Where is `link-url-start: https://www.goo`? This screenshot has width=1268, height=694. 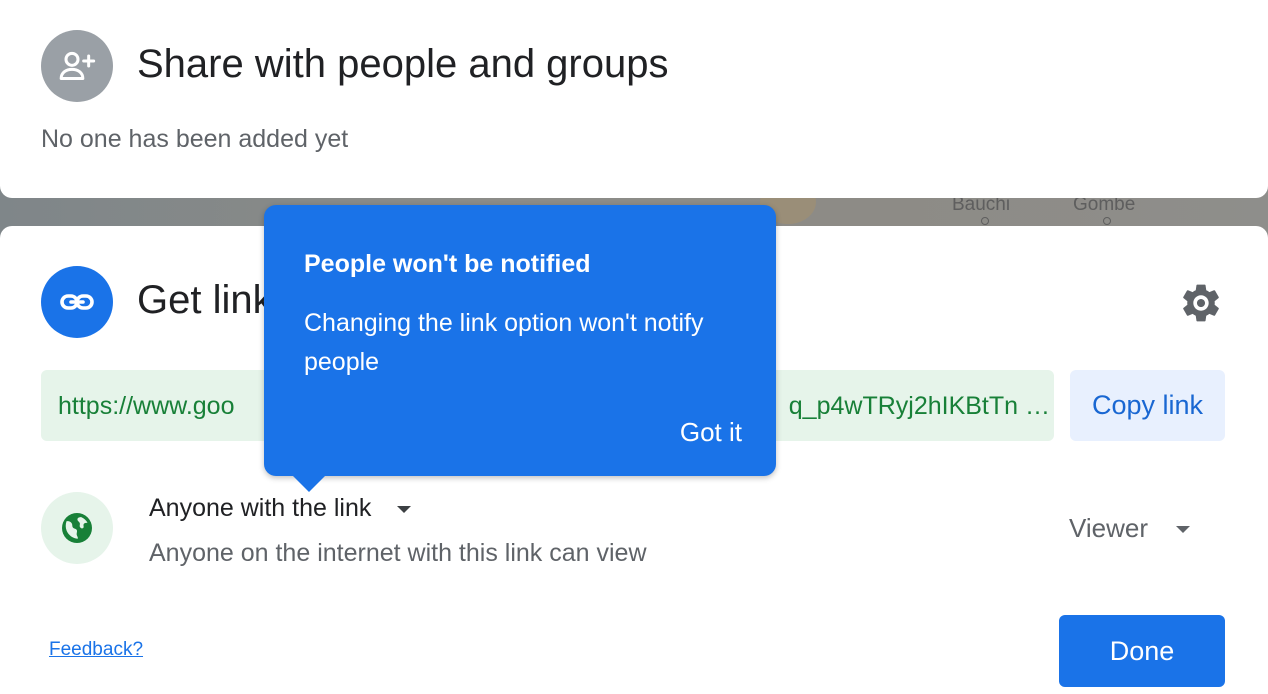 link-url-start: https://www.goo is located at coordinates (146, 406).